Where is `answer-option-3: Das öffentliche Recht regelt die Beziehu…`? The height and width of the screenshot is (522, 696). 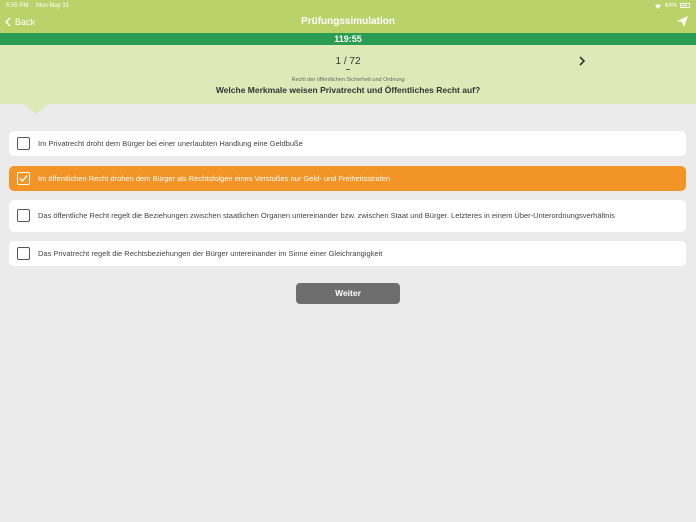 answer-option-3: Das öffentliche Recht regelt die Beziehu… is located at coordinates (347, 216).